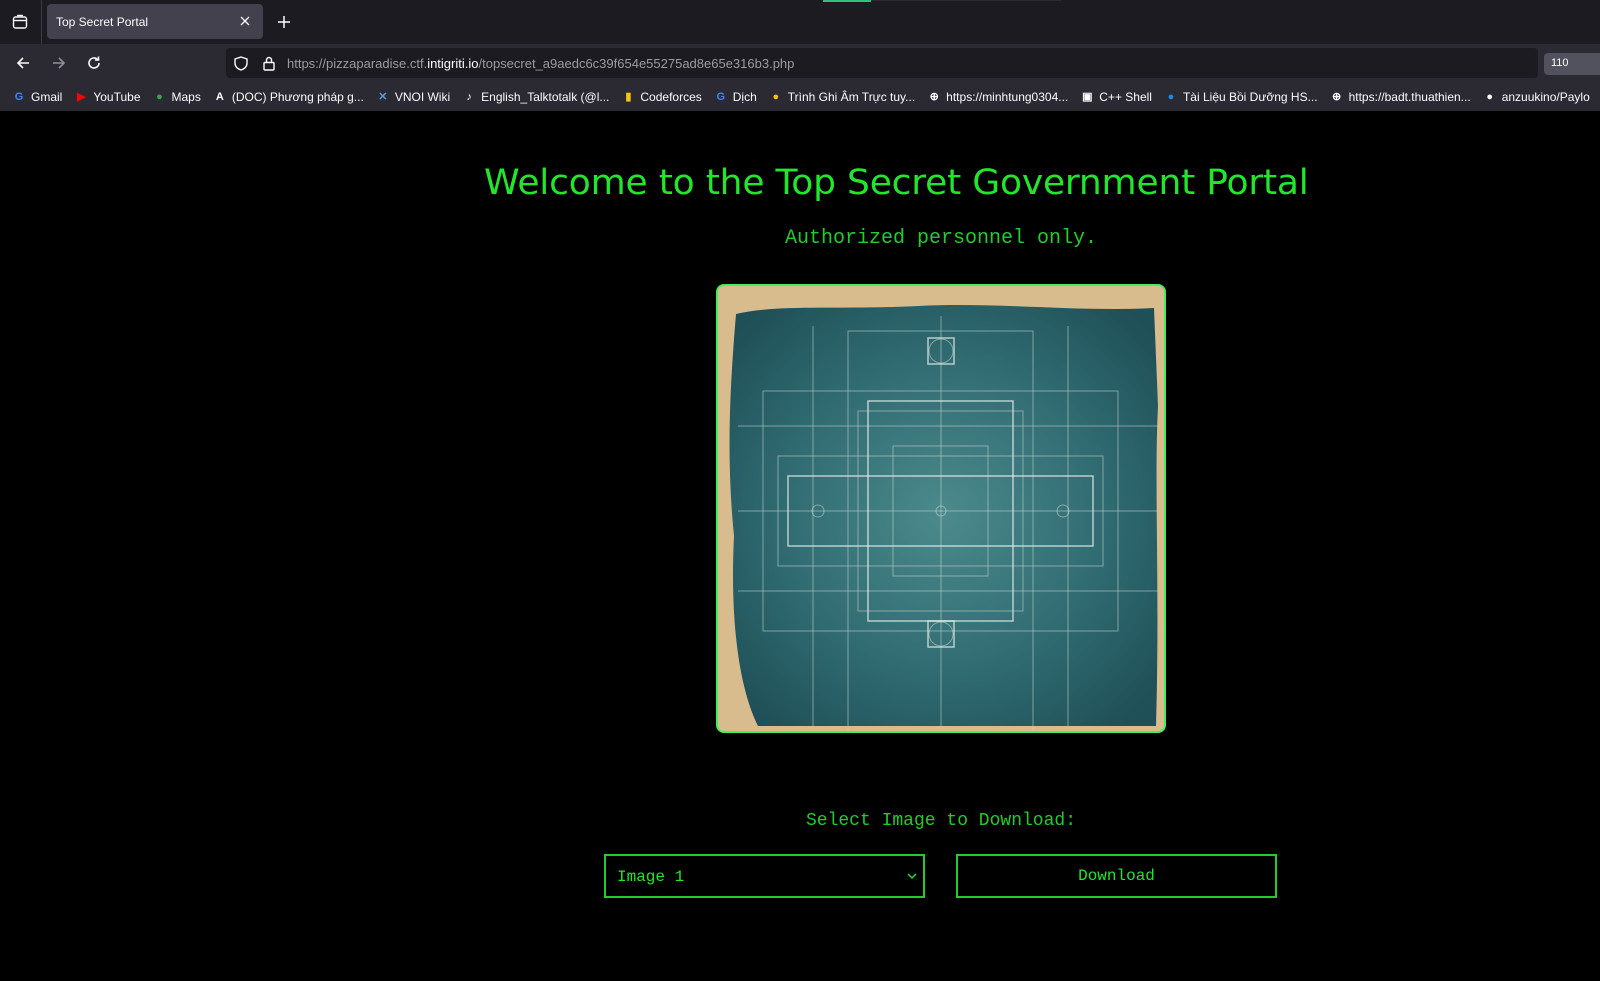  What do you see at coordinates (469, 96) in the screenshot?
I see `tiktok-icon: ♪` at bounding box center [469, 96].